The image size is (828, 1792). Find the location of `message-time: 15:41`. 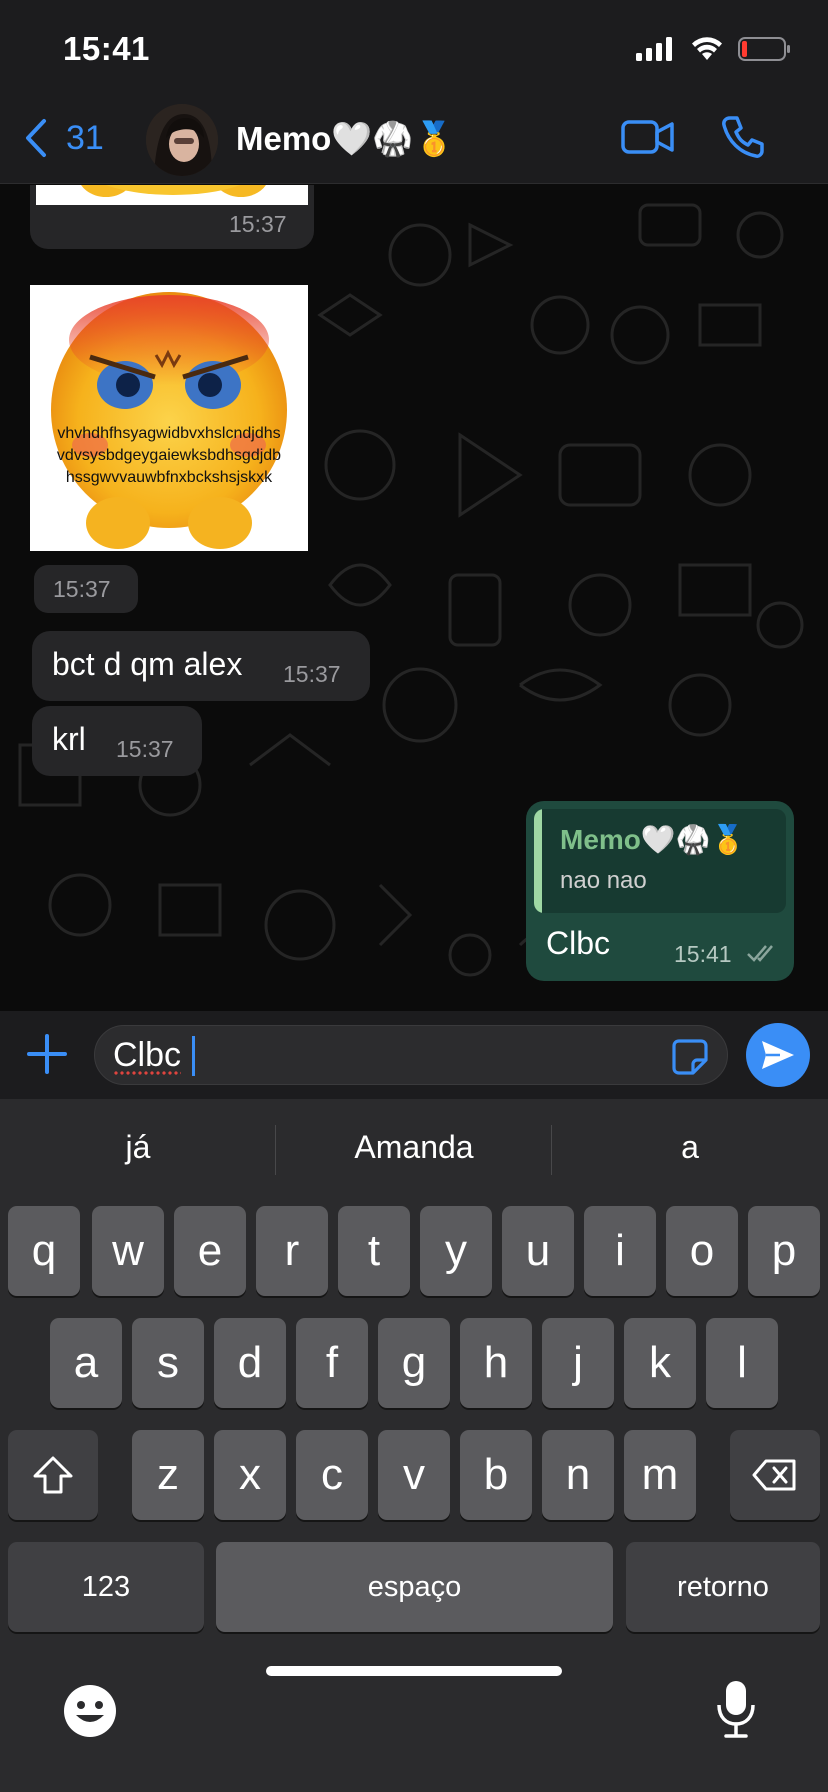

message-time: 15:41 is located at coordinates (703, 954).